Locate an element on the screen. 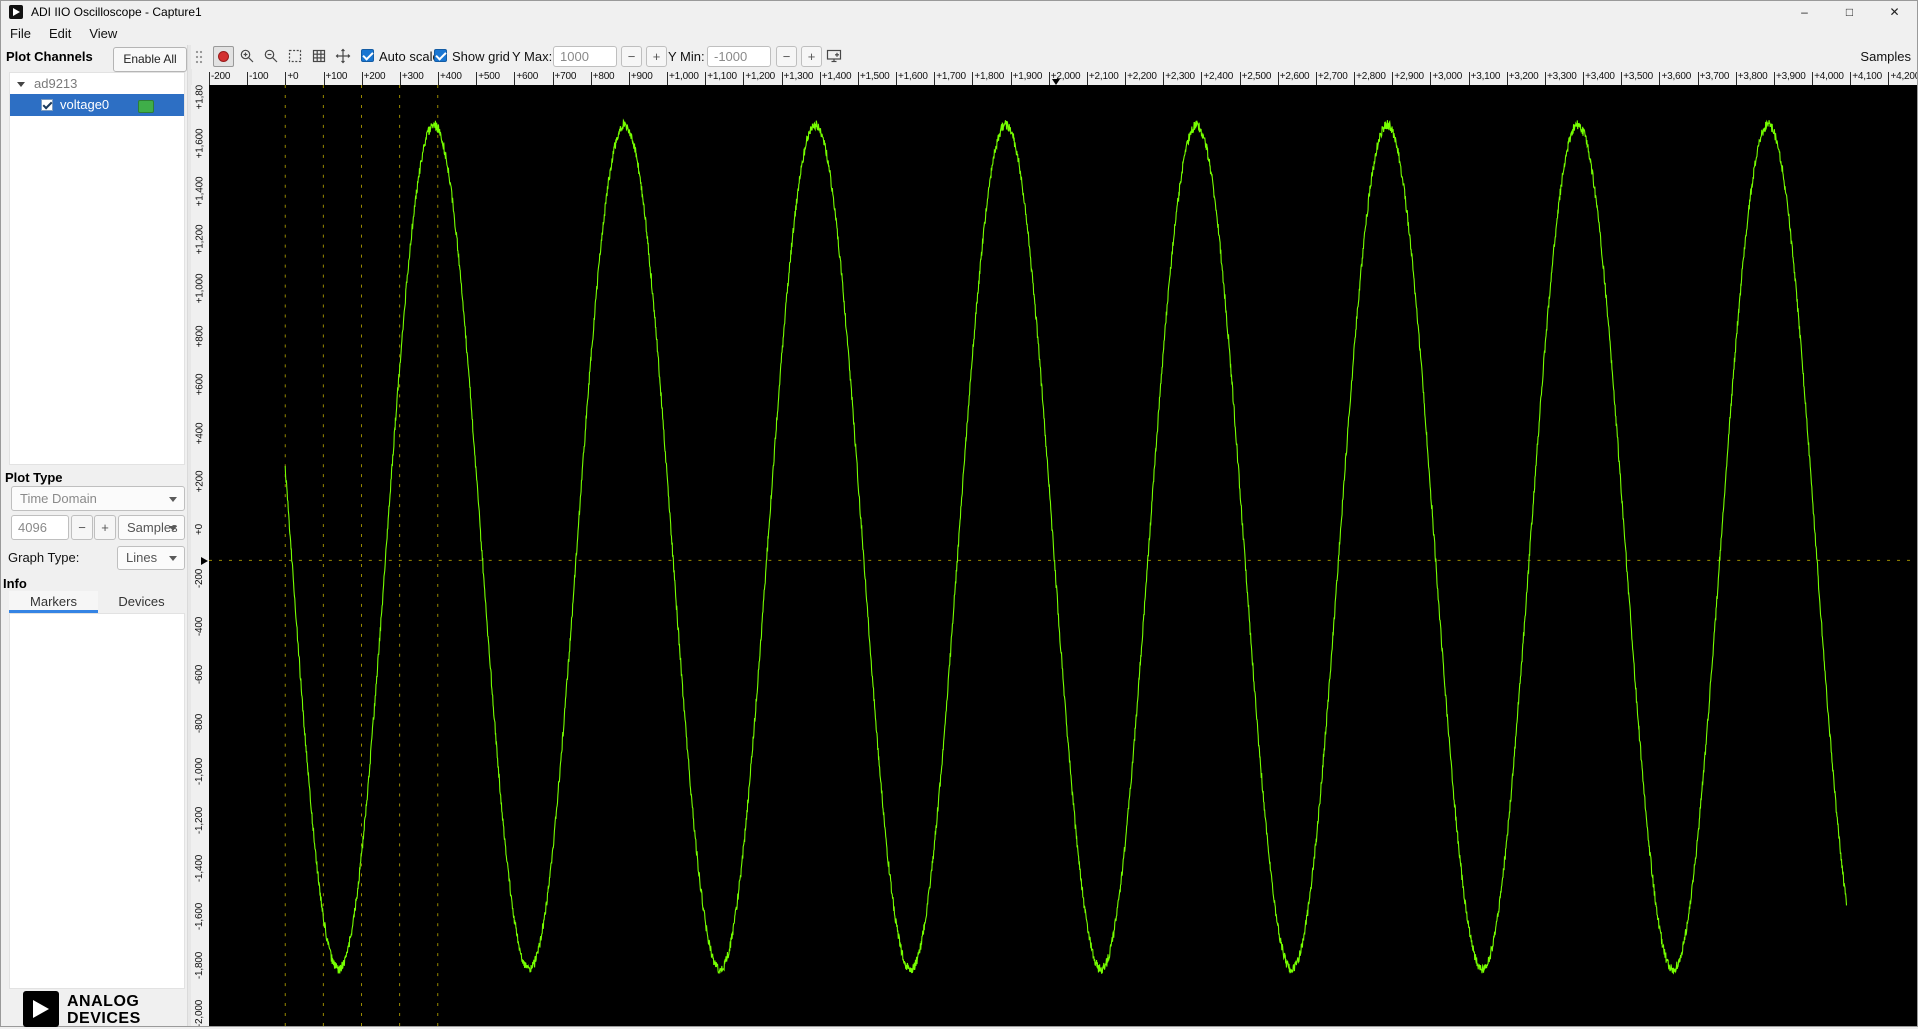  x-axis-label: +4,100 is located at coordinates (1867, 76).